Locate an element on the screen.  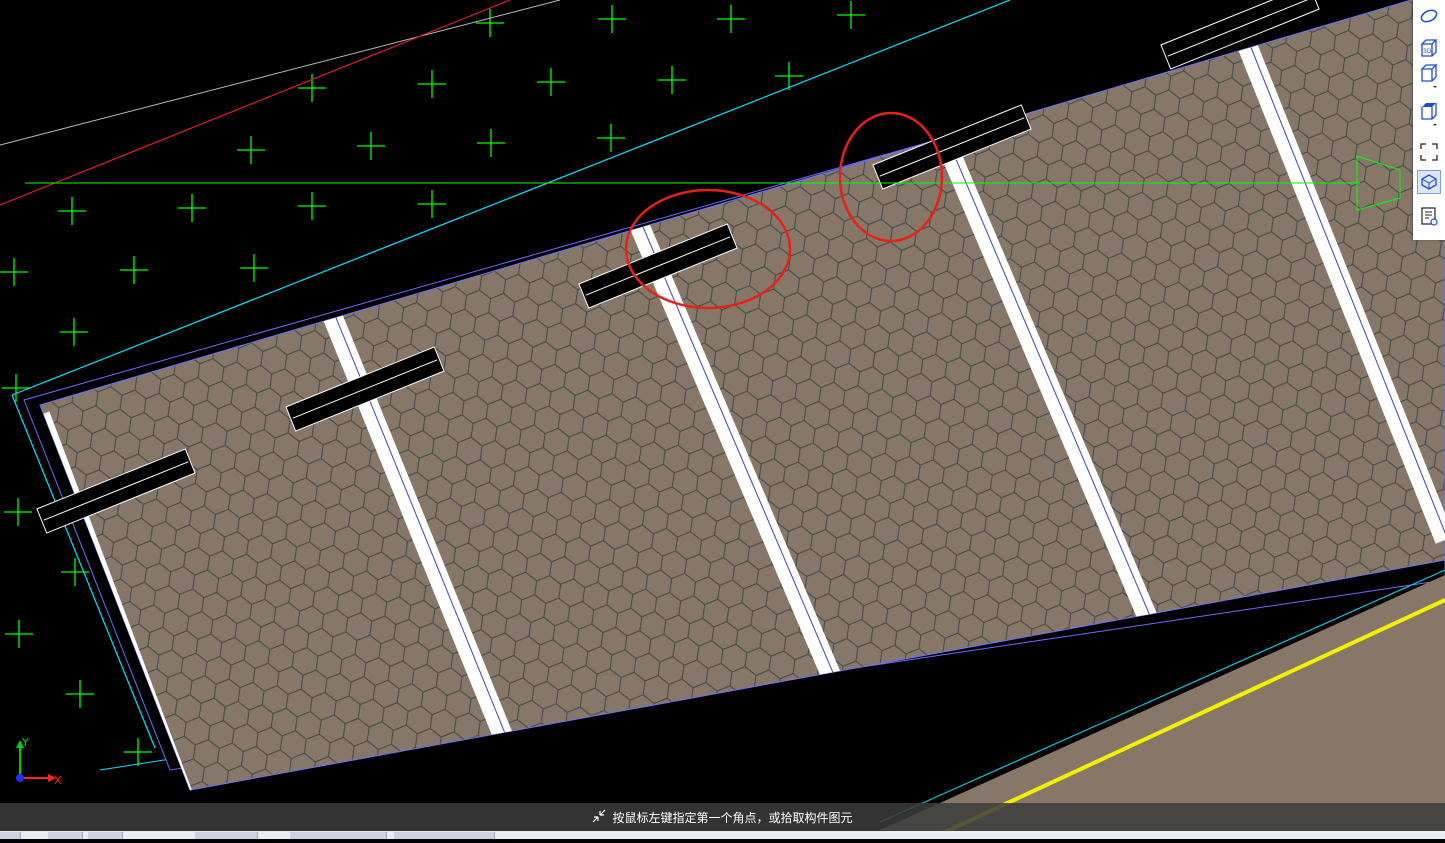
display-settings-icon is located at coordinates (1429, 182).